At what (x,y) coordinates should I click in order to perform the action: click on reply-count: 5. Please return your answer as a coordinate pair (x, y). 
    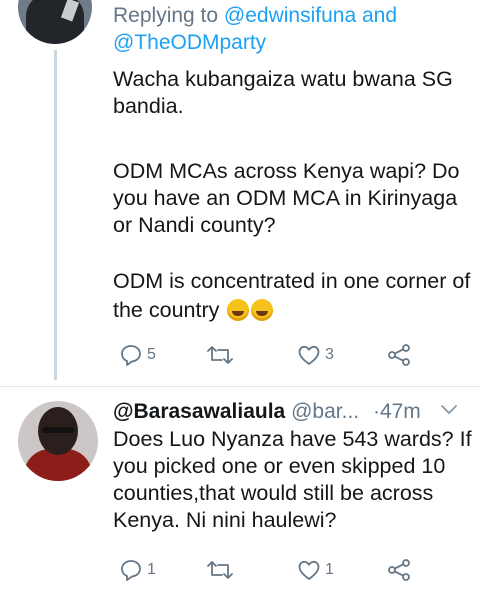
    Looking at the image, I should click on (151, 354).